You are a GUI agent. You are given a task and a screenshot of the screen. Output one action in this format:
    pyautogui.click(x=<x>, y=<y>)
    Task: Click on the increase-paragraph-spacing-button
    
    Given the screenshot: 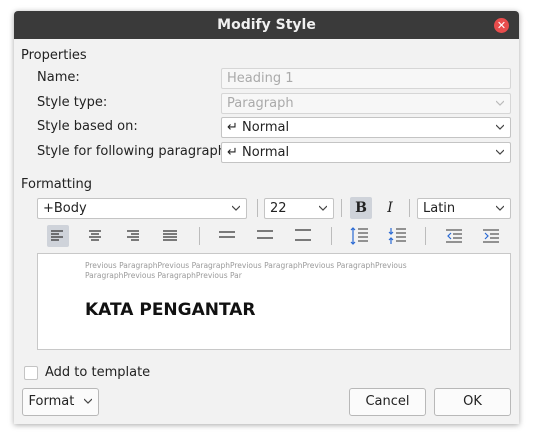 What is the action you would take?
    pyautogui.click(x=359, y=236)
    